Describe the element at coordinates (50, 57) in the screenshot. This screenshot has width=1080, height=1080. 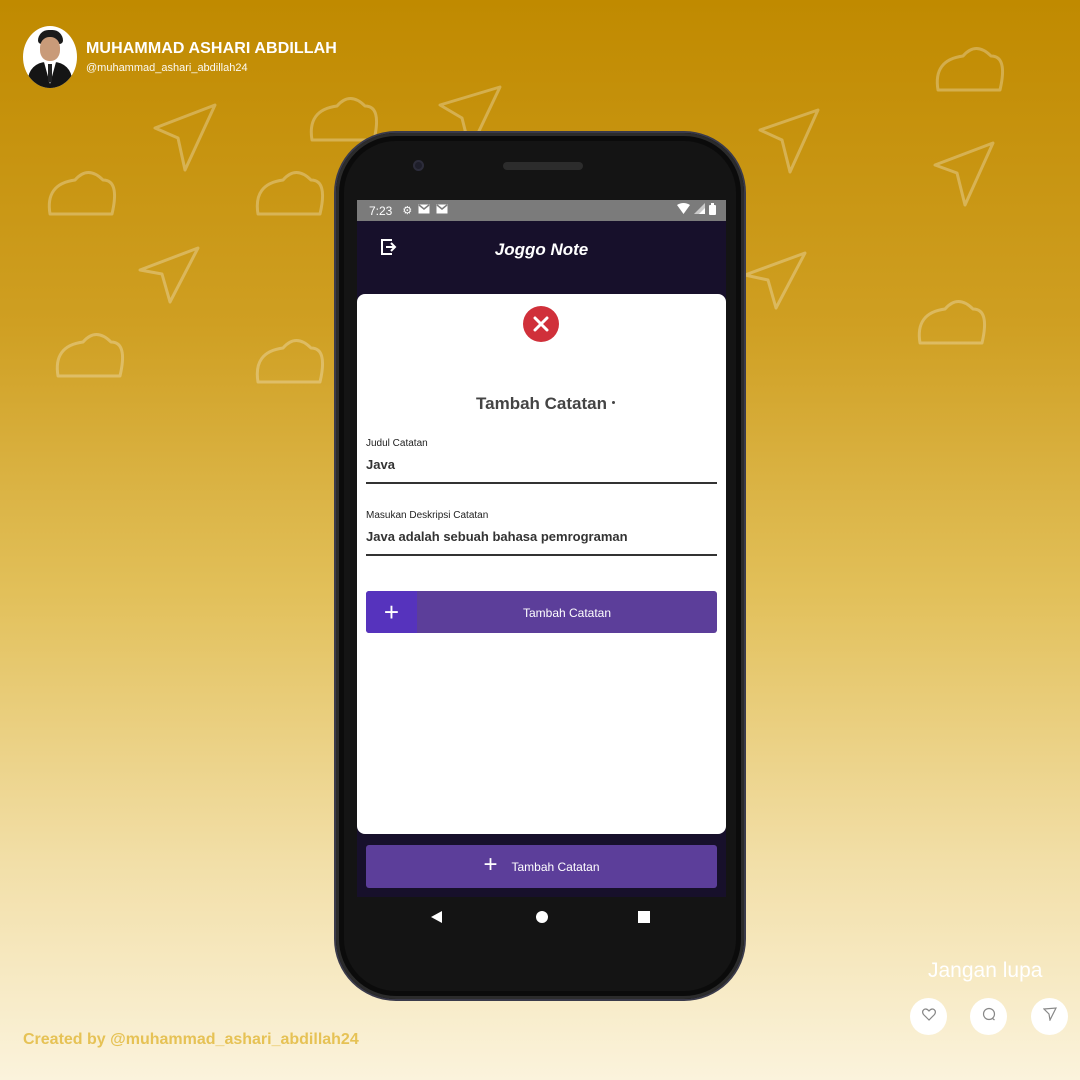
I see `avatar` at that location.